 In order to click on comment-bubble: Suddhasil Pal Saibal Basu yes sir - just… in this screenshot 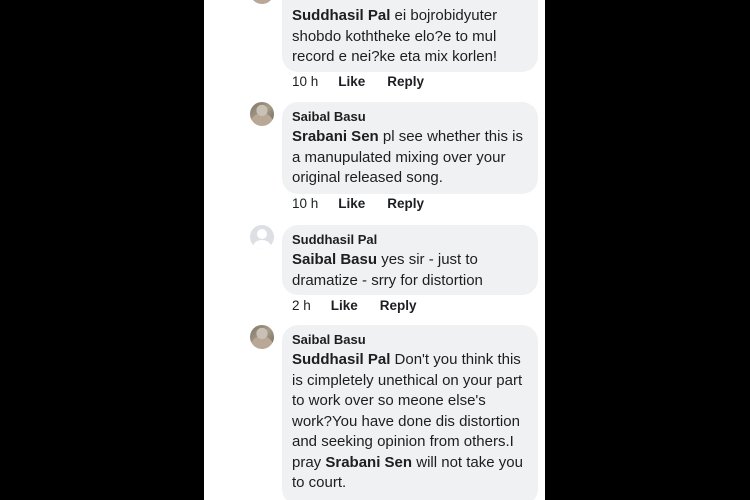, I will do `click(410, 260)`.